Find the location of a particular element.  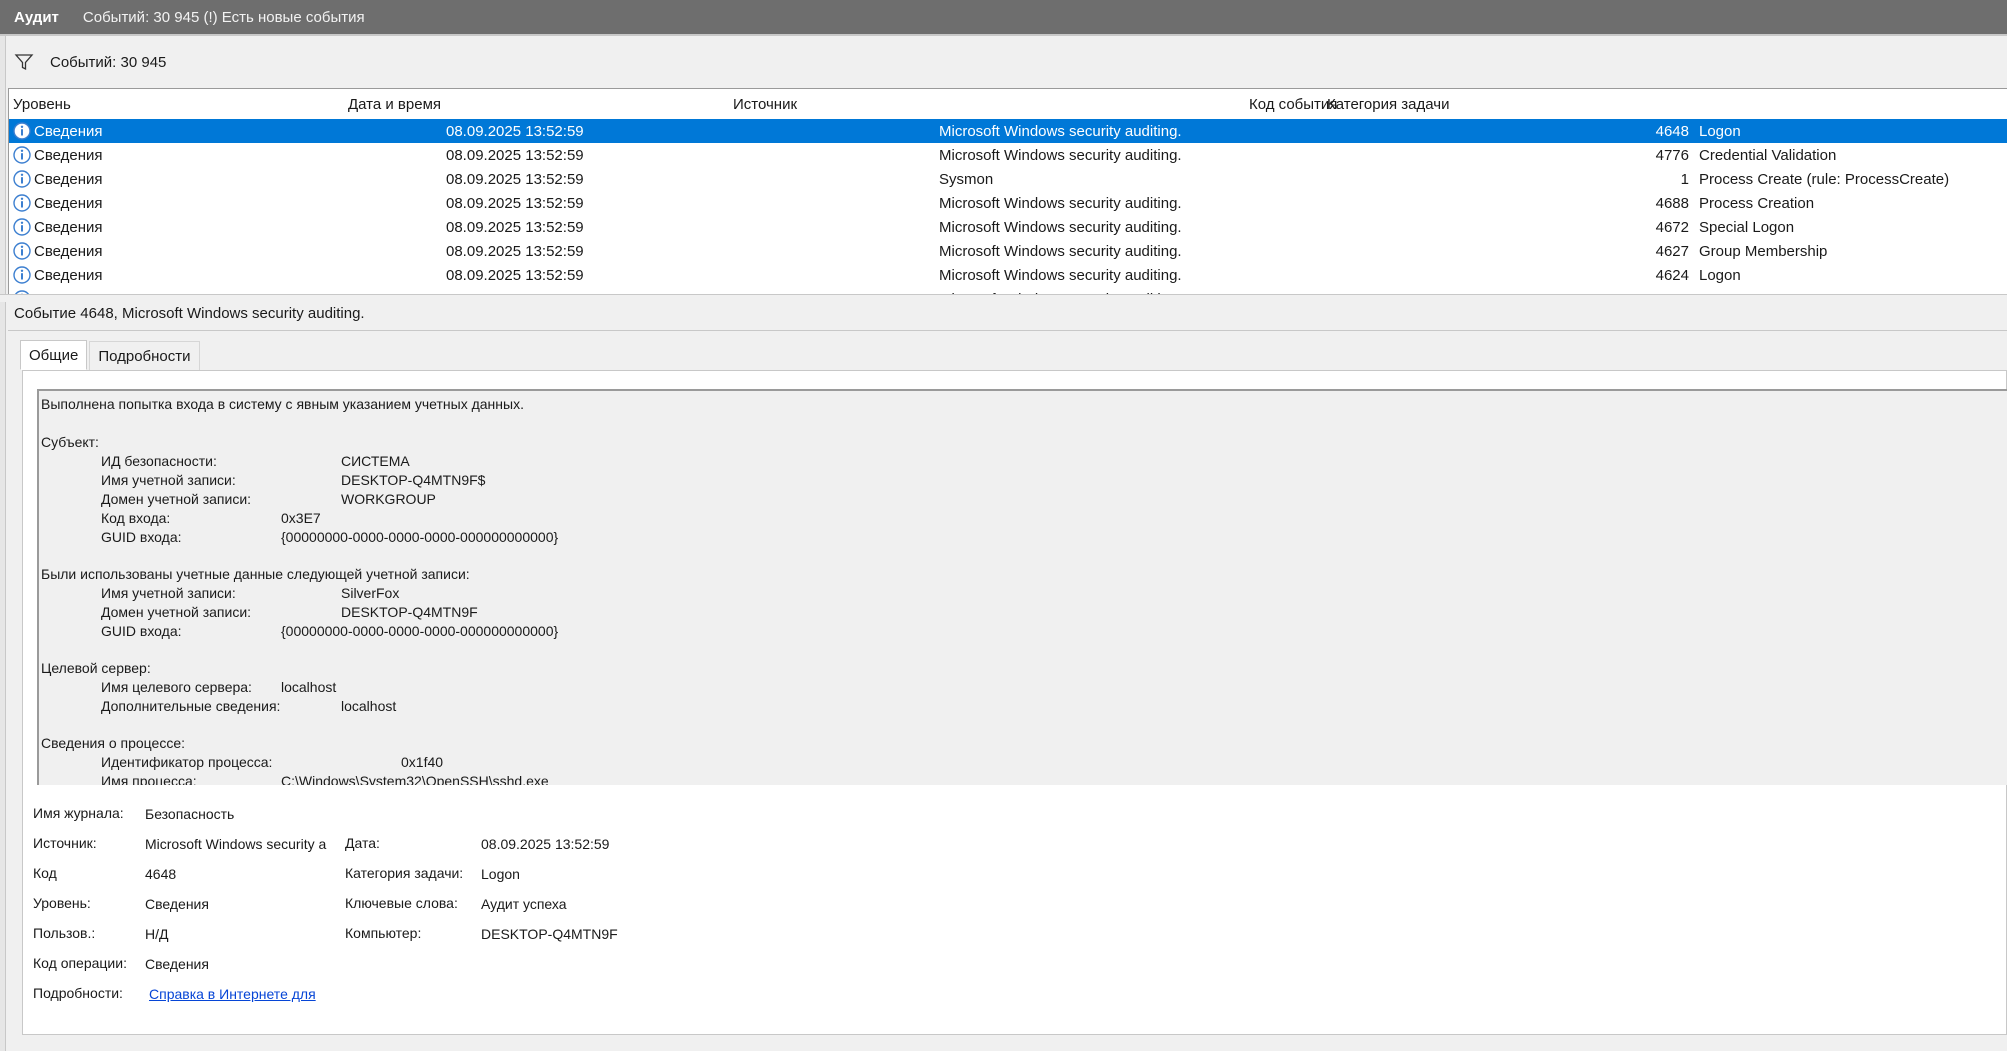

filter-icon is located at coordinates (24, 62).